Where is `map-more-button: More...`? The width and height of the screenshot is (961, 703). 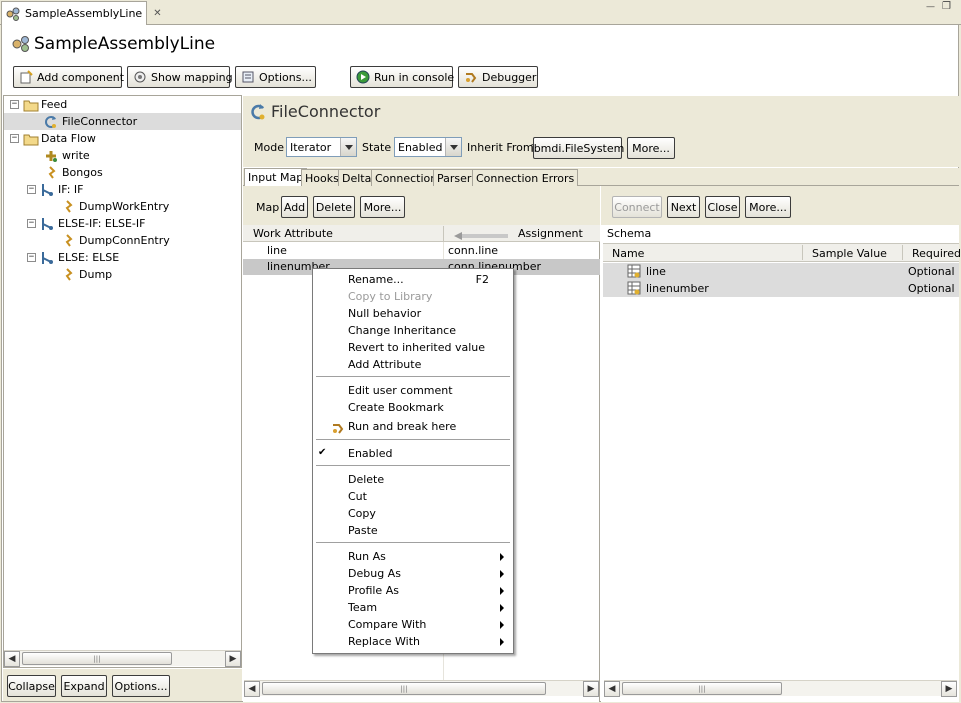
map-more-button: More... is located at coordinates (382, 207).